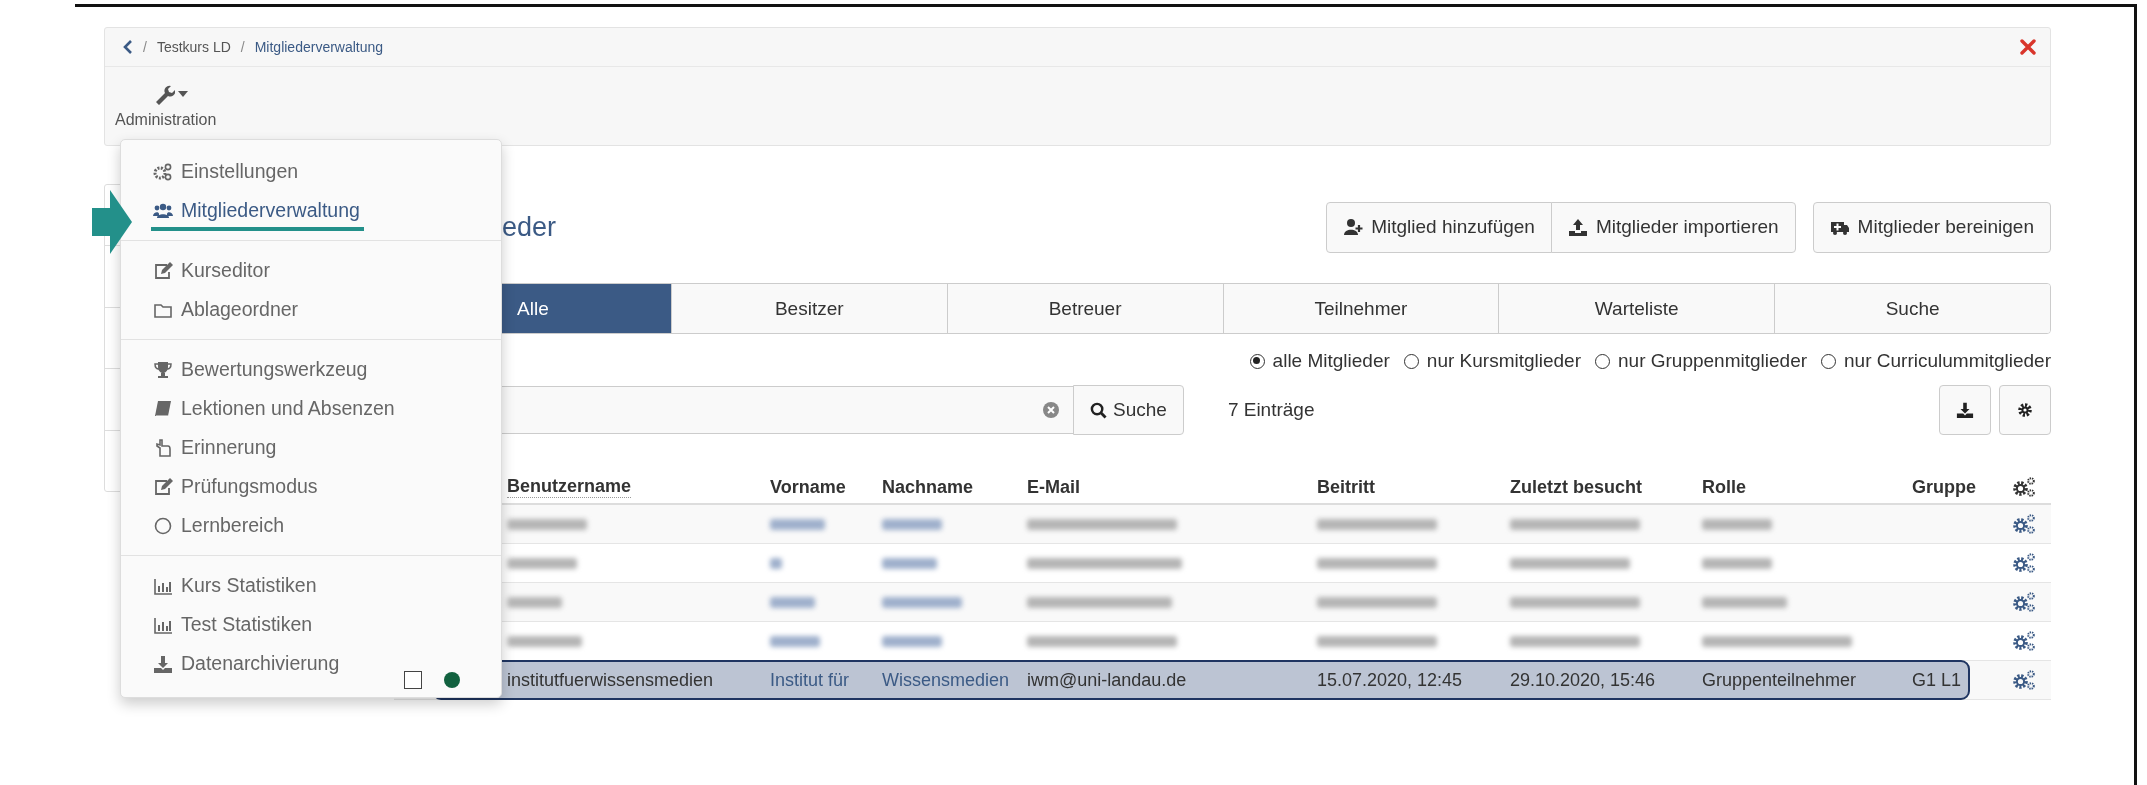 The height and width of the screenshot is (785, 2147). I want to click on back-icon, so click(128, 47).